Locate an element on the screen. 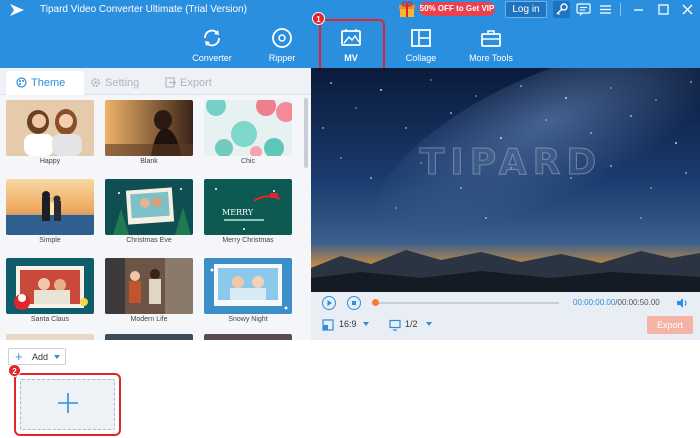  screen-icon is located at coordinates (395, 325).